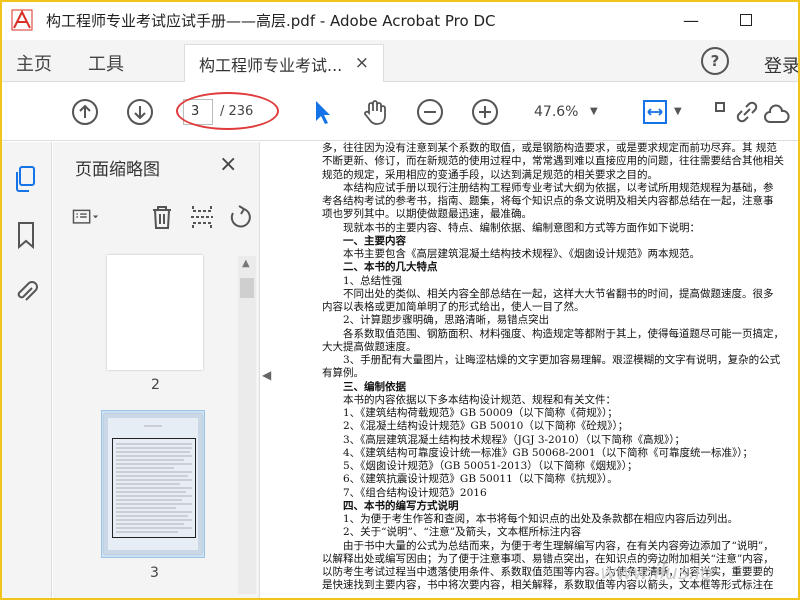  Describe the element at coordinates (202, 217) in the screenshot. I see `extract-page-icon` at that location.